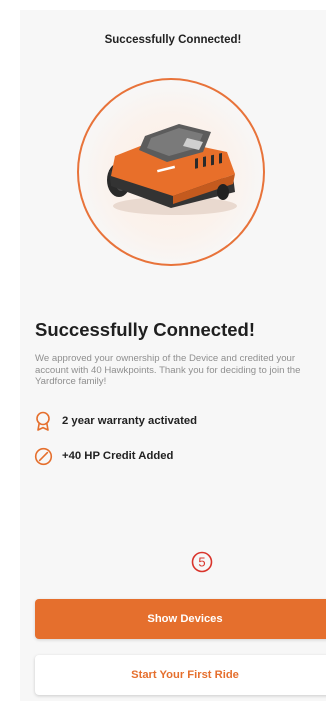 The height and width of the screenshot is (701, 326). What do you see at coordinates (130, 421) in the screenshot?
I see `feature-label: 2 year warranty activated` at bounding box center [130, 421].